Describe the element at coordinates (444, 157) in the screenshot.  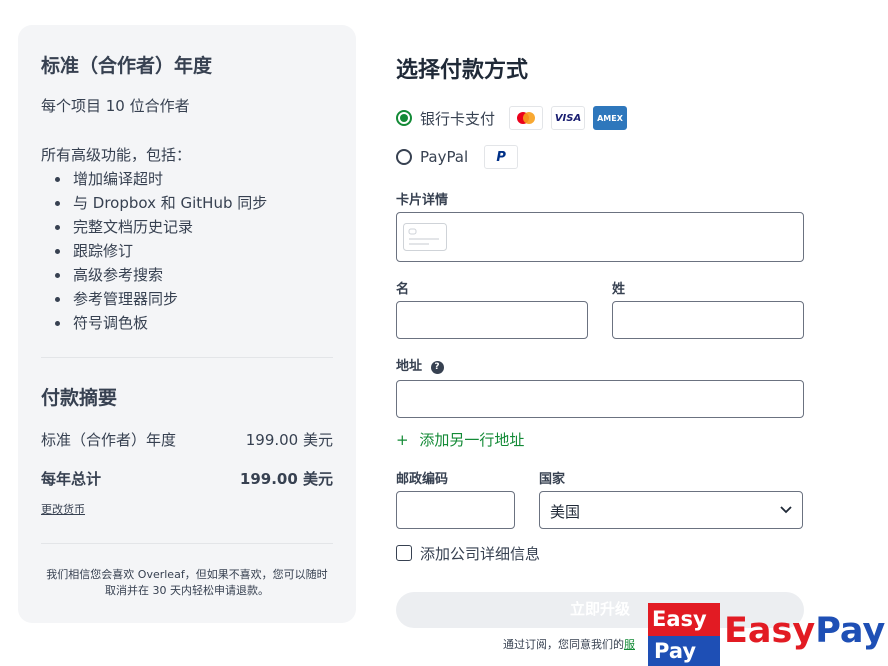
I see `paypal-radio-label: PayPal` at that location.